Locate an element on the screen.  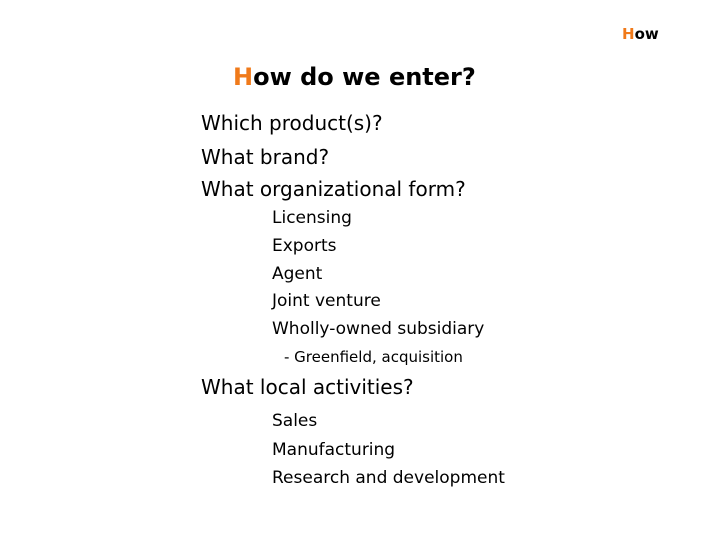
corner-label-initial: H is located at coordinates (628, 34).